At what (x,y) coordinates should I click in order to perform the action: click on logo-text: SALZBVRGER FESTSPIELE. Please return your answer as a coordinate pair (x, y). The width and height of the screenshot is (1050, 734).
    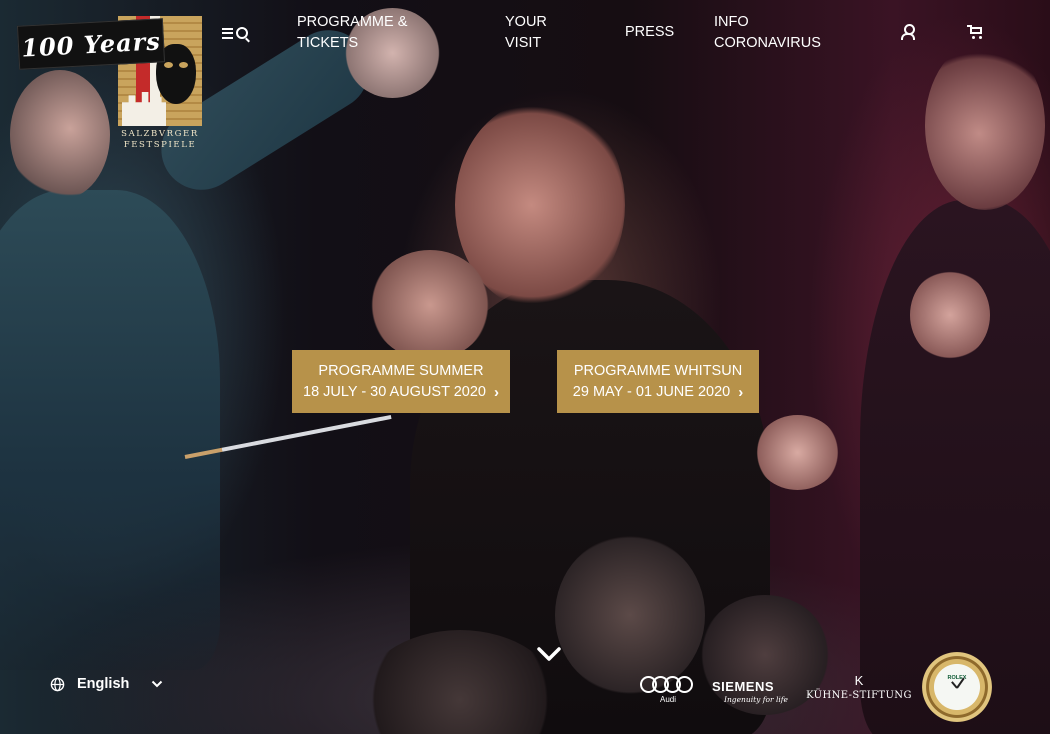
    Looking at the image, I should click on (160, 140).